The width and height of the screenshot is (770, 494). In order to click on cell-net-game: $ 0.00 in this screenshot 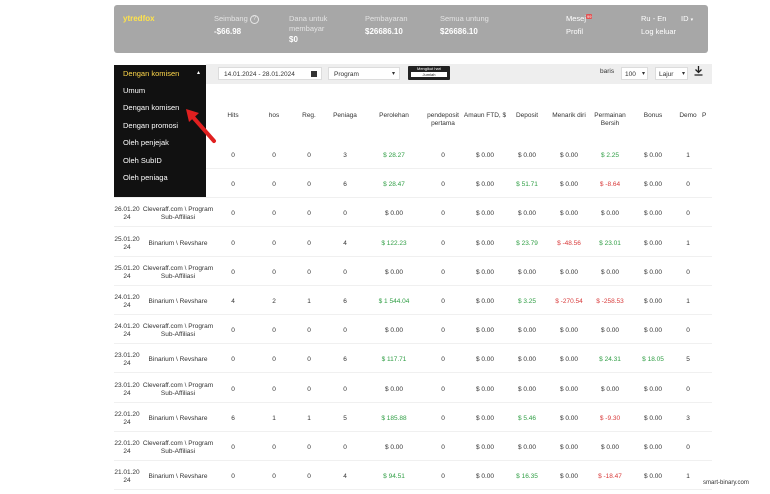, I will do `click(610, 448)`.